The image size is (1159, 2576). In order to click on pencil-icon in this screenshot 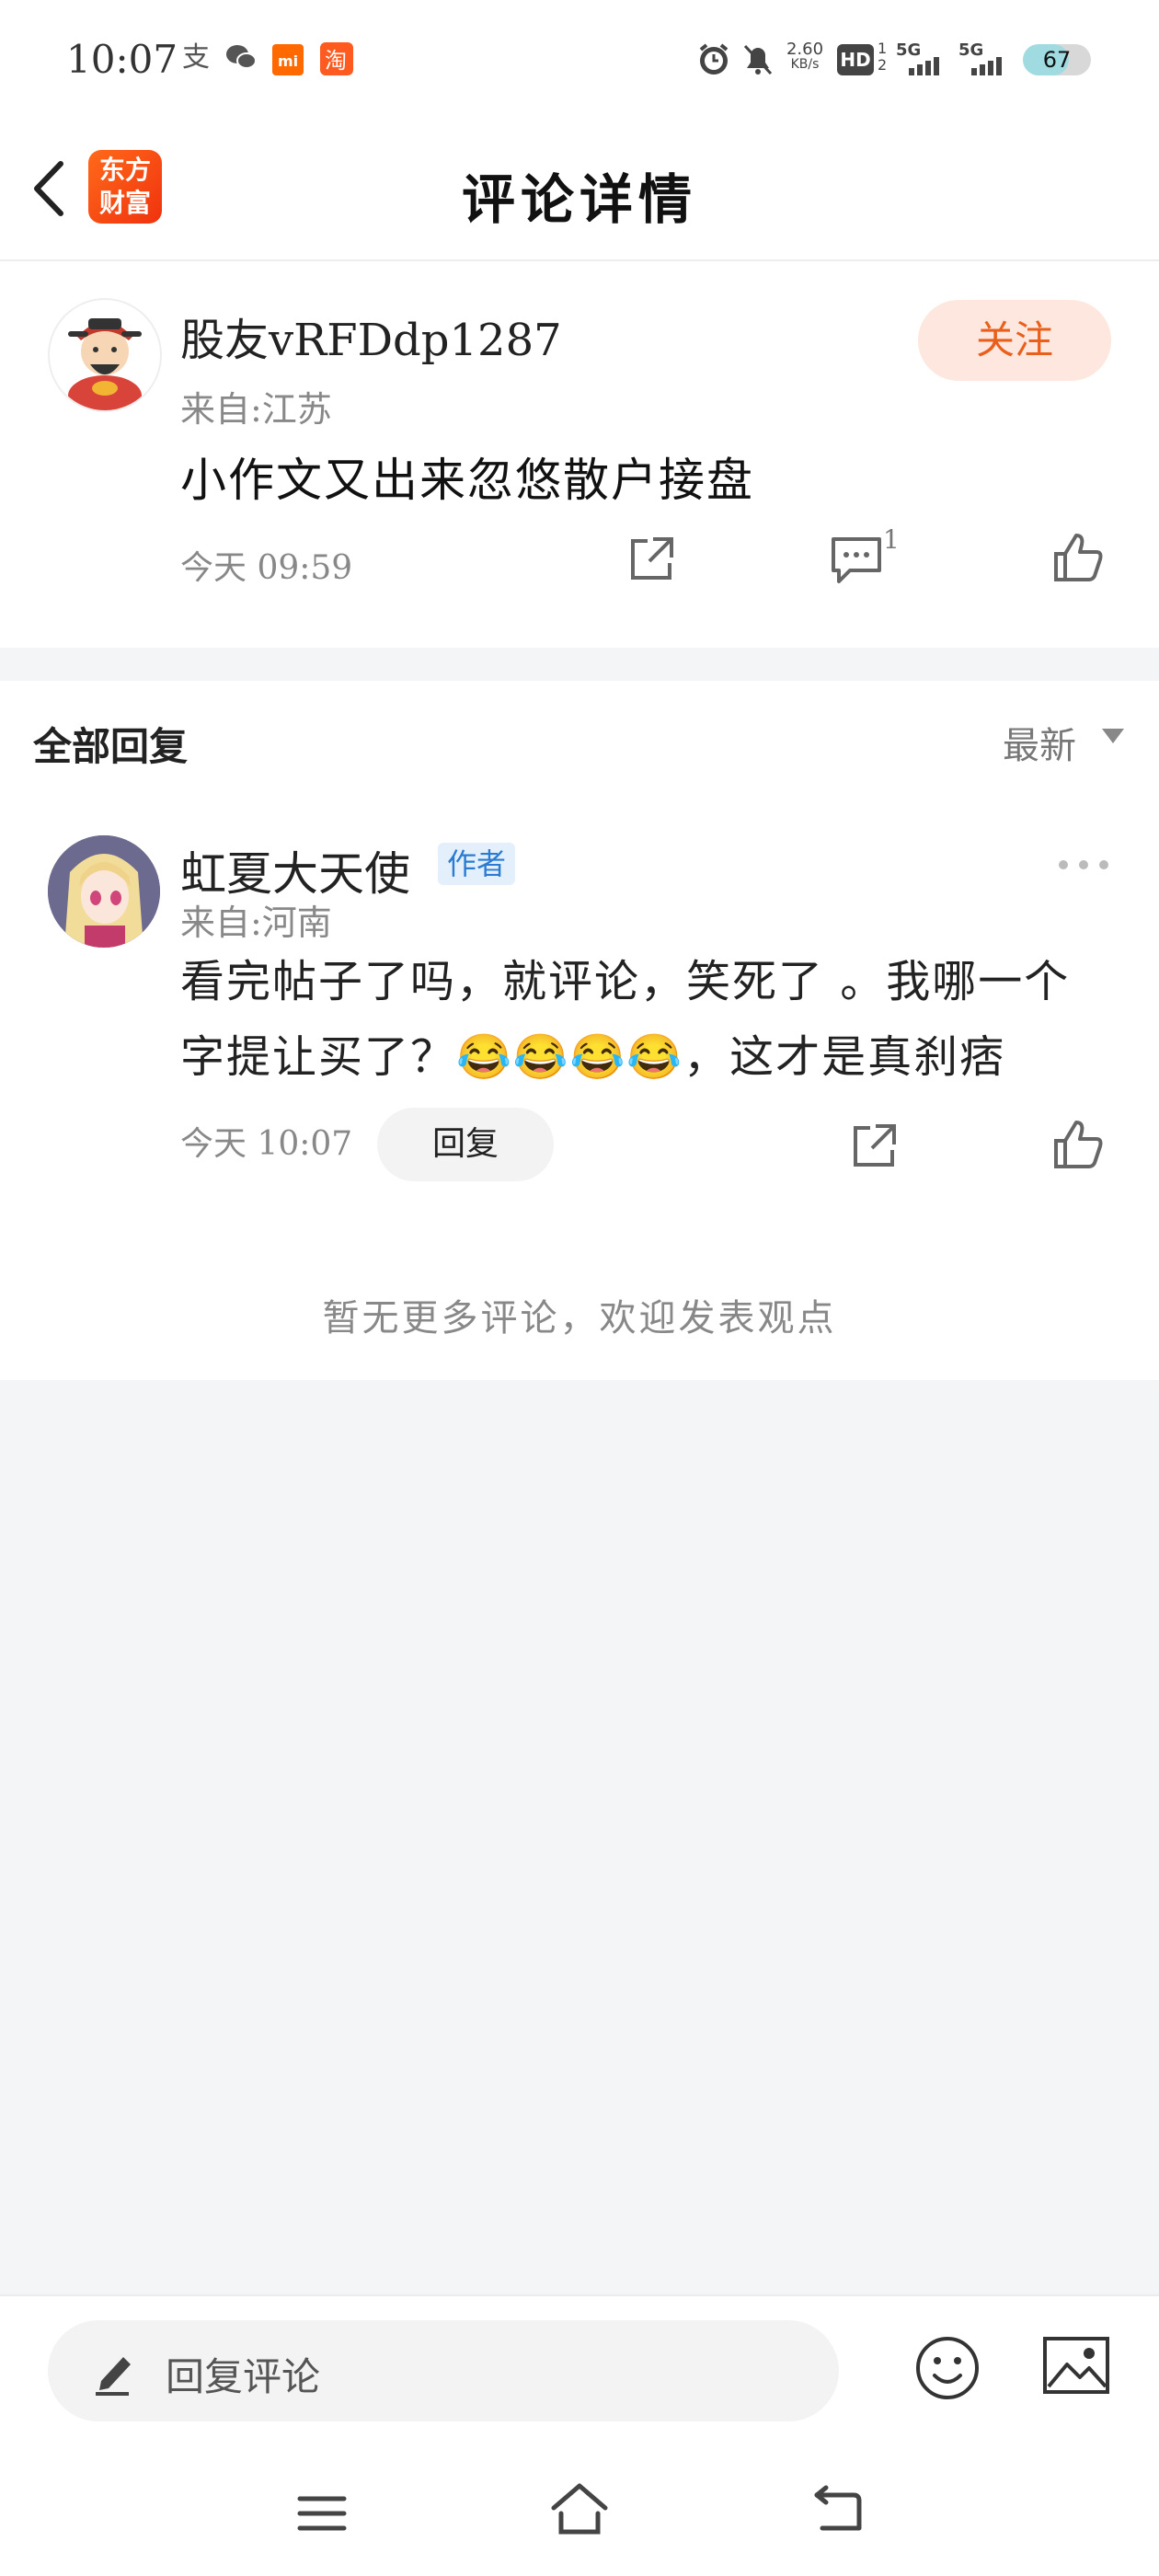, I will do `click(115, 2371)`.